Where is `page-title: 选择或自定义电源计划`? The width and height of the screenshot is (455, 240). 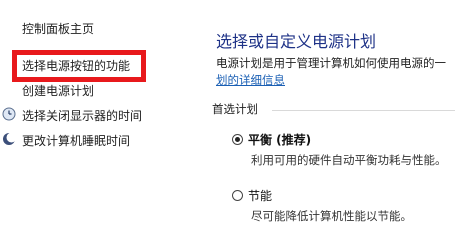
page-title: 选择或自定义电源计划 is located at coordinates (296, 41).